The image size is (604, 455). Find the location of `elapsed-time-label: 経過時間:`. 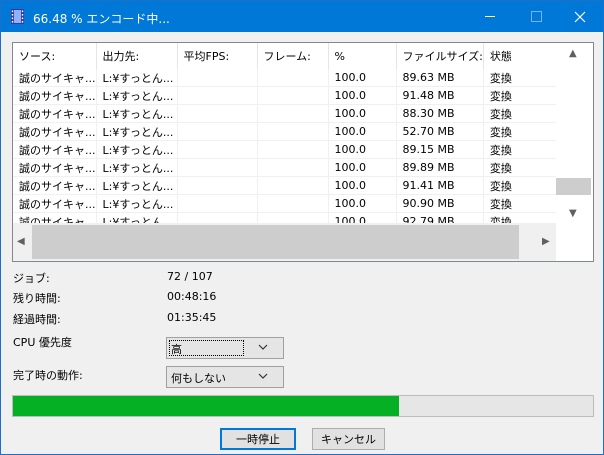

elapsed-time-label: 経過時間: is located at coordinates (37, 319).